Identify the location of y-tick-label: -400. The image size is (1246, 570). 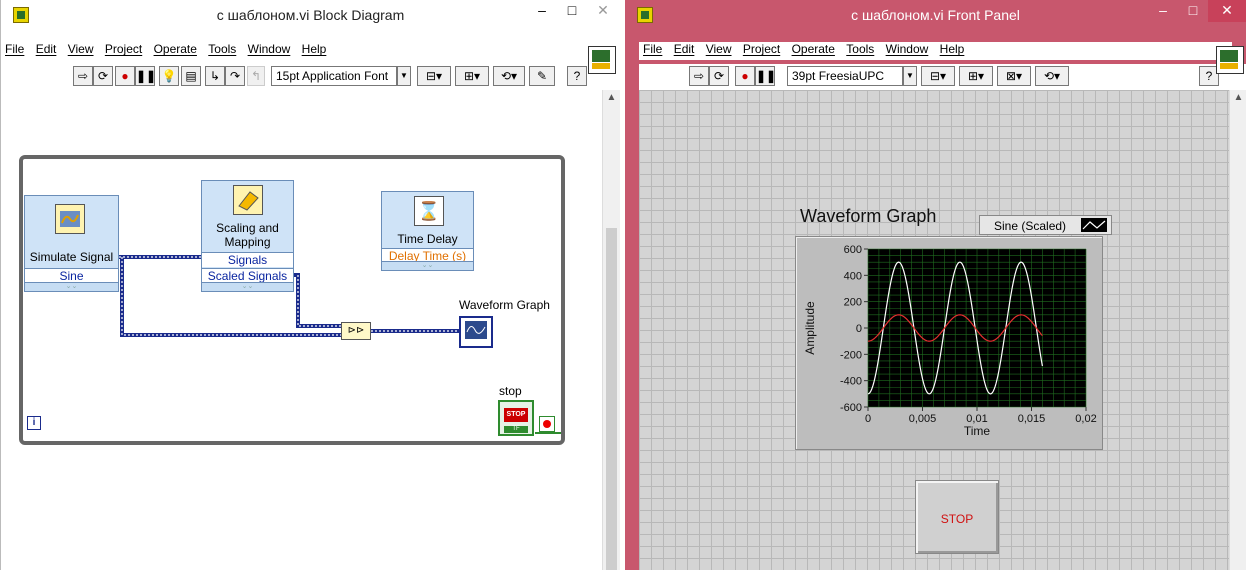
(851, 382).